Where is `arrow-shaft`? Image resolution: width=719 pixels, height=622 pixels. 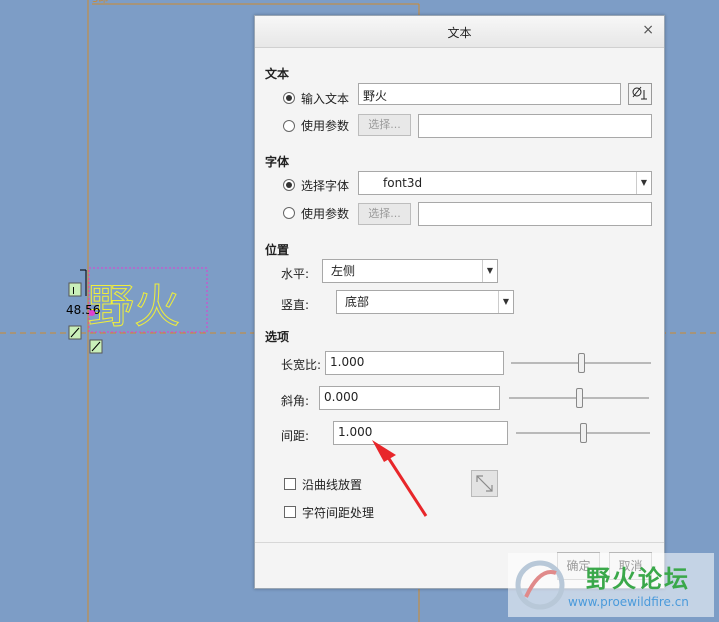 arrow-shaft is located at coordinates (405, 483).